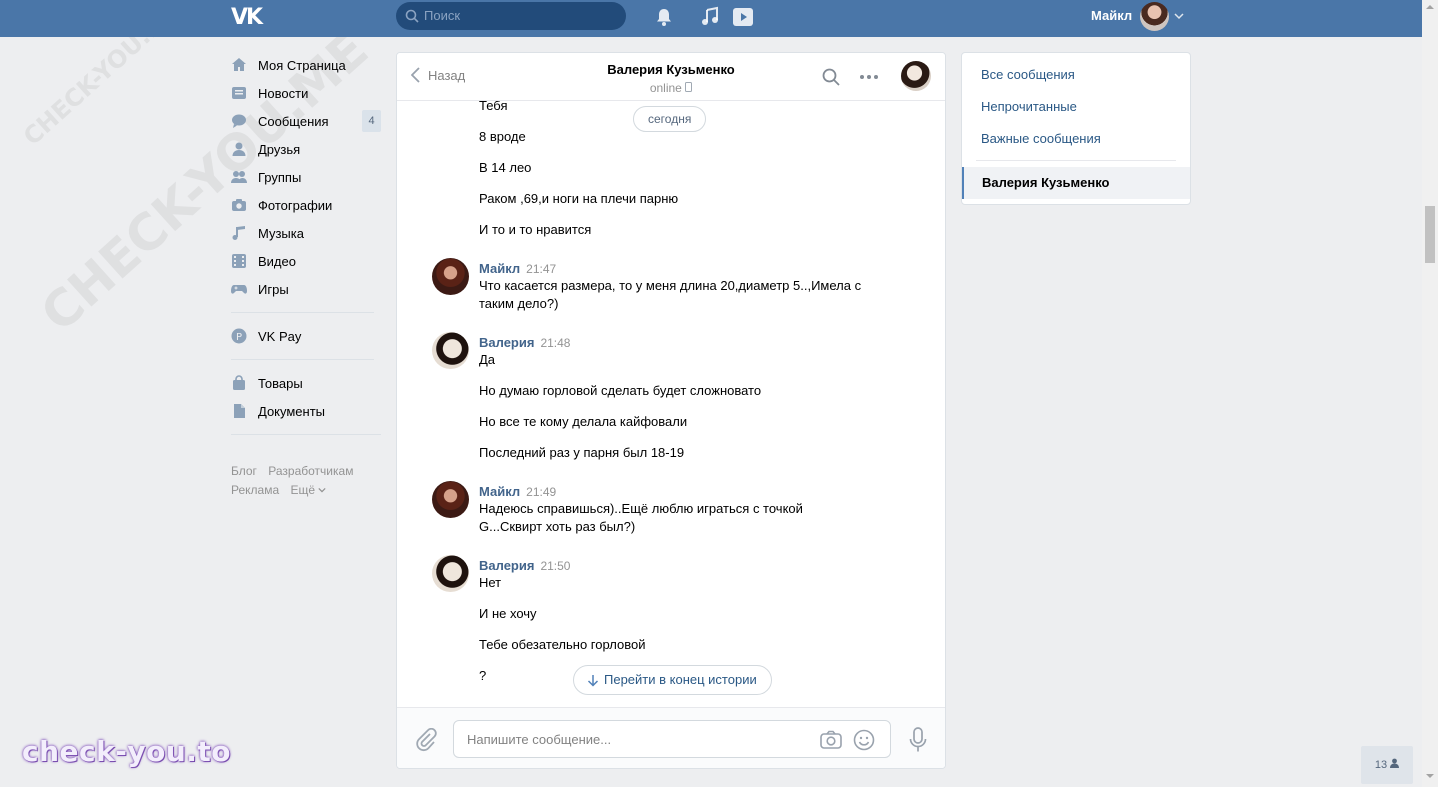  What do you see at coordinates (665, 88) in the screenshot?
I see `peer-status-text: online` at bounding box center [665, 88].